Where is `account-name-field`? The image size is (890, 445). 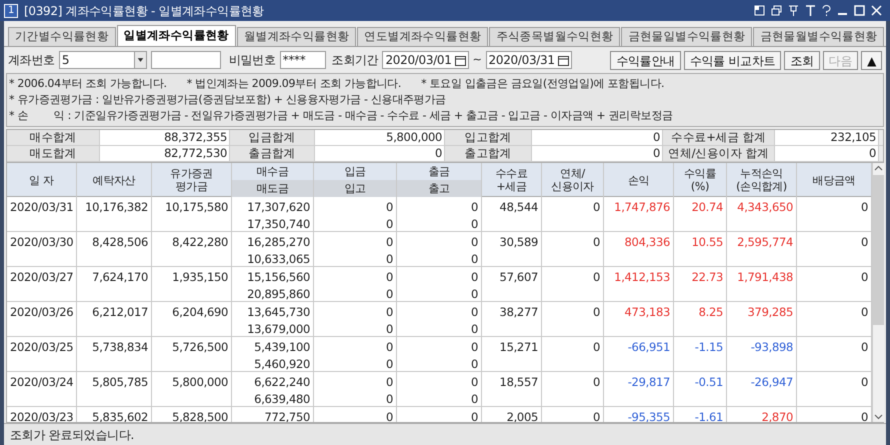 account-name-field is located at coordinates (185, 60).